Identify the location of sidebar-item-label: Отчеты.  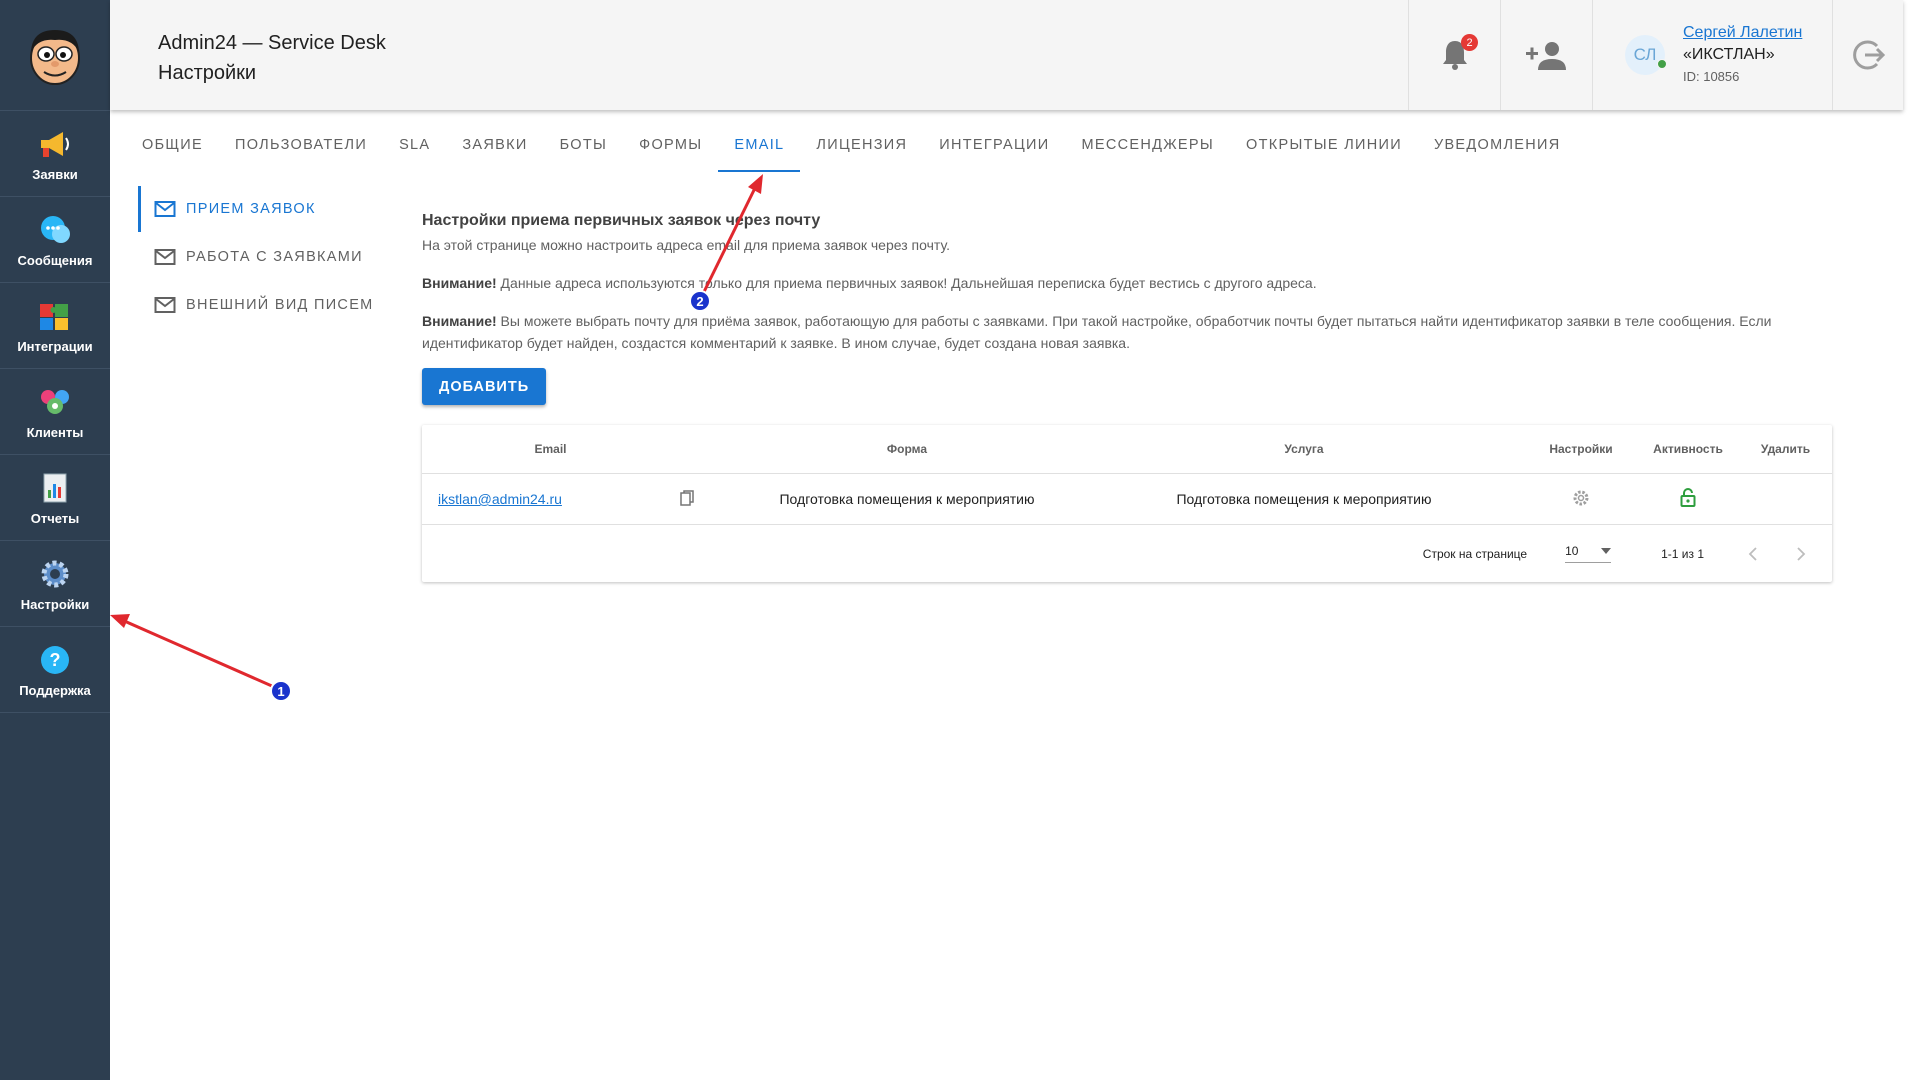
(55, 518).